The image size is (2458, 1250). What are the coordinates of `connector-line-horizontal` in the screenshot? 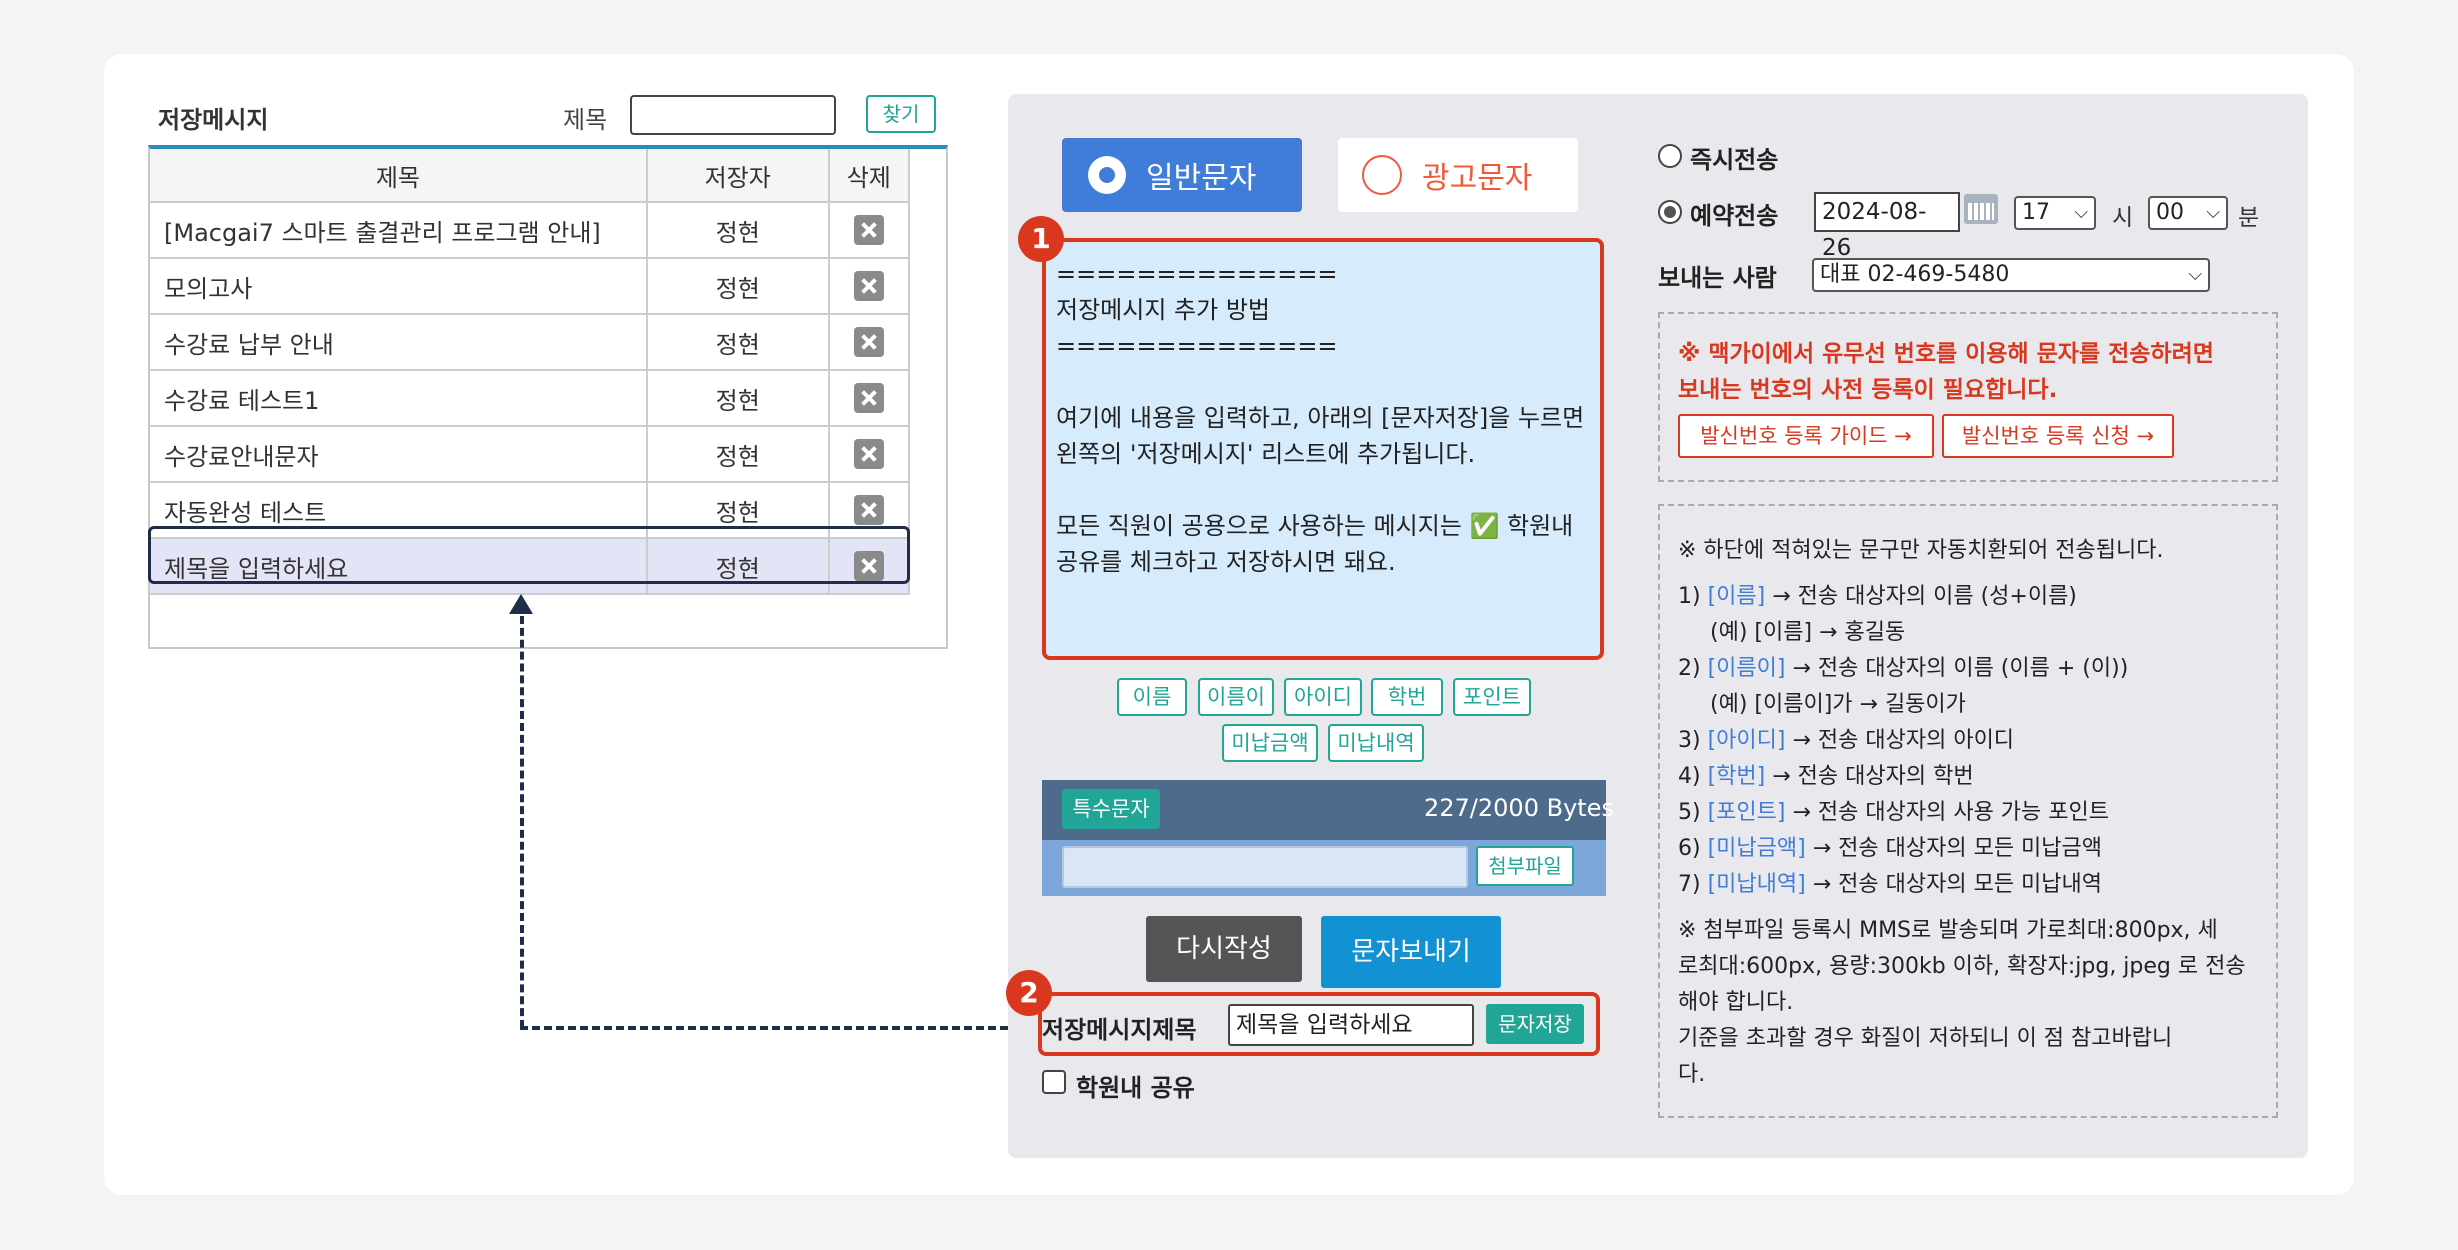 It's located at (770, 1028).